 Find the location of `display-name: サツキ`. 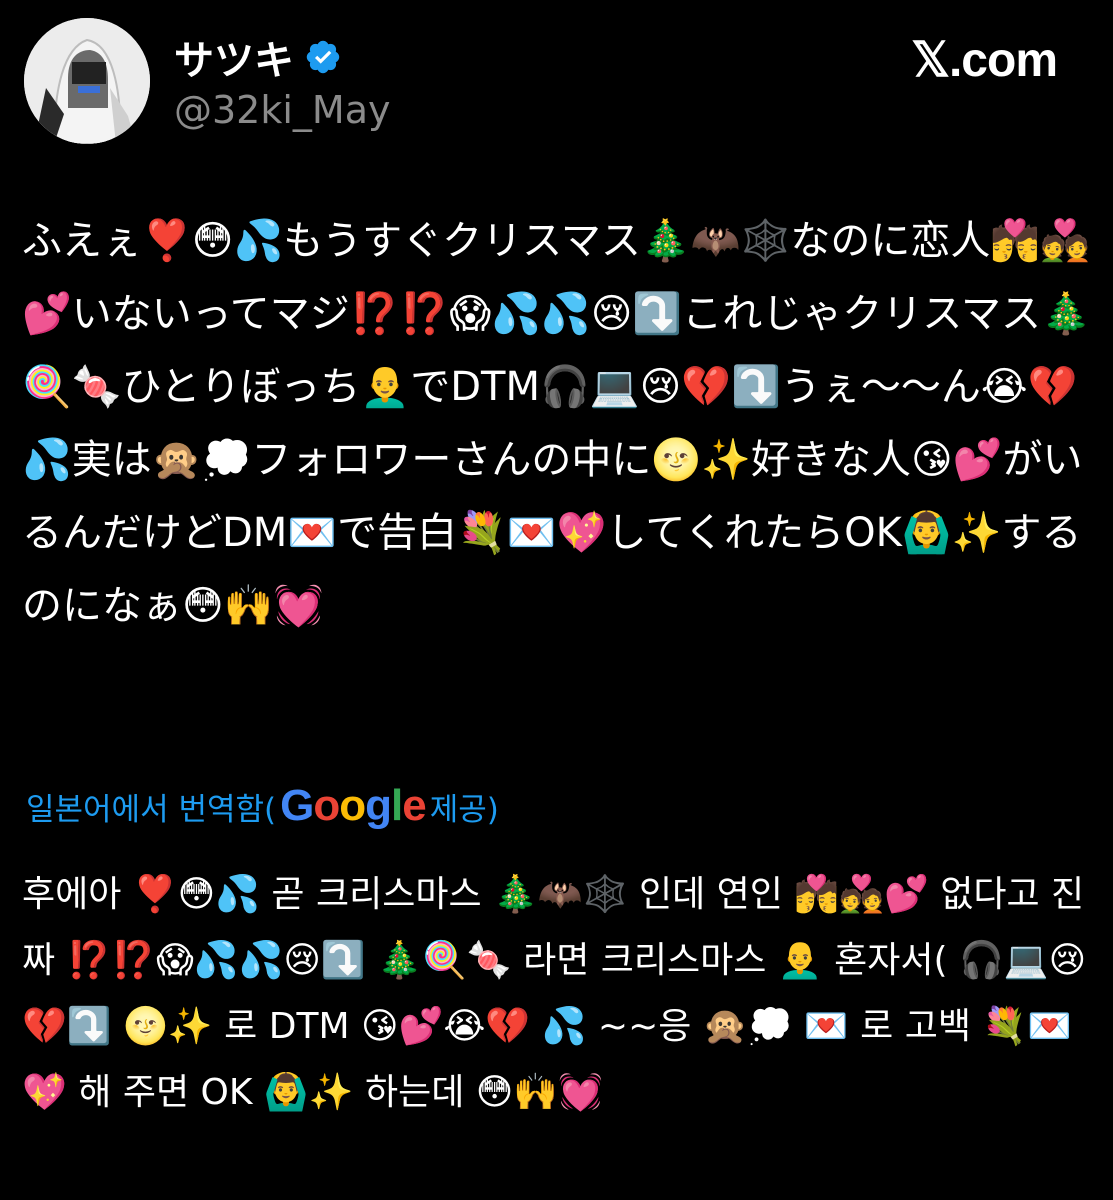

display-name: サツキ is located at coordinates (234, 57).